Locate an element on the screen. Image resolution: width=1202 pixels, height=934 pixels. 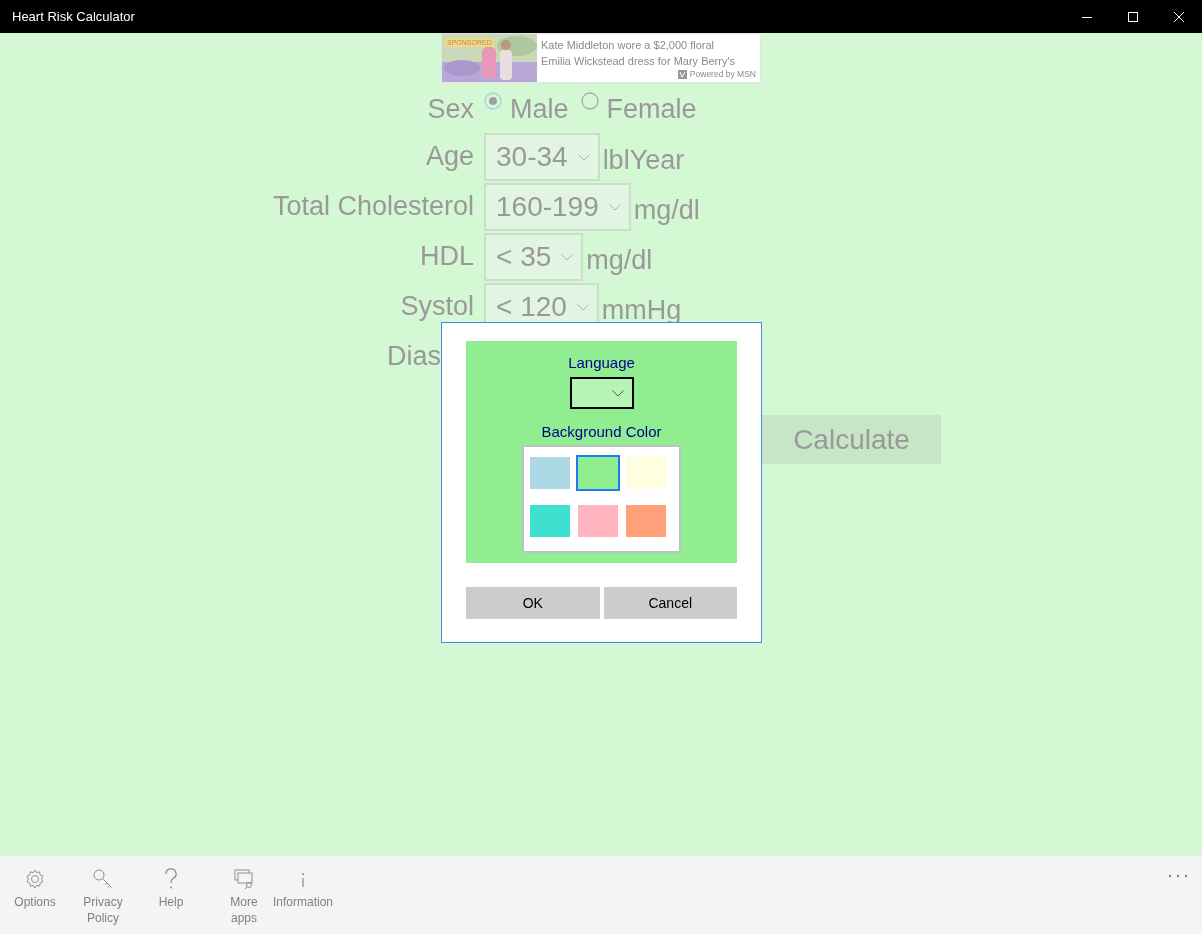
maximize-icon is located at coordinates (1133, 16).